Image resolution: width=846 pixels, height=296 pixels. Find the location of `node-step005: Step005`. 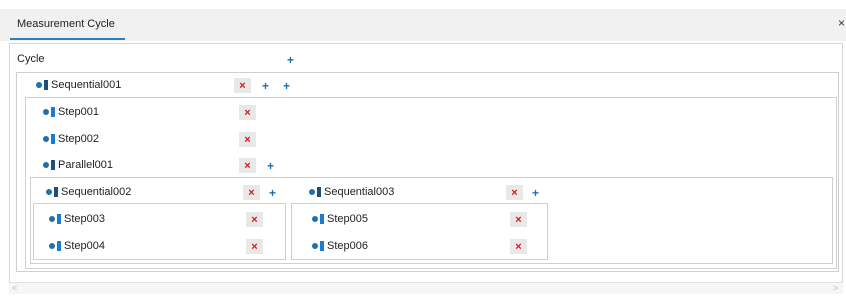

node-step005: Step005 is located at coordinates (340, 219).